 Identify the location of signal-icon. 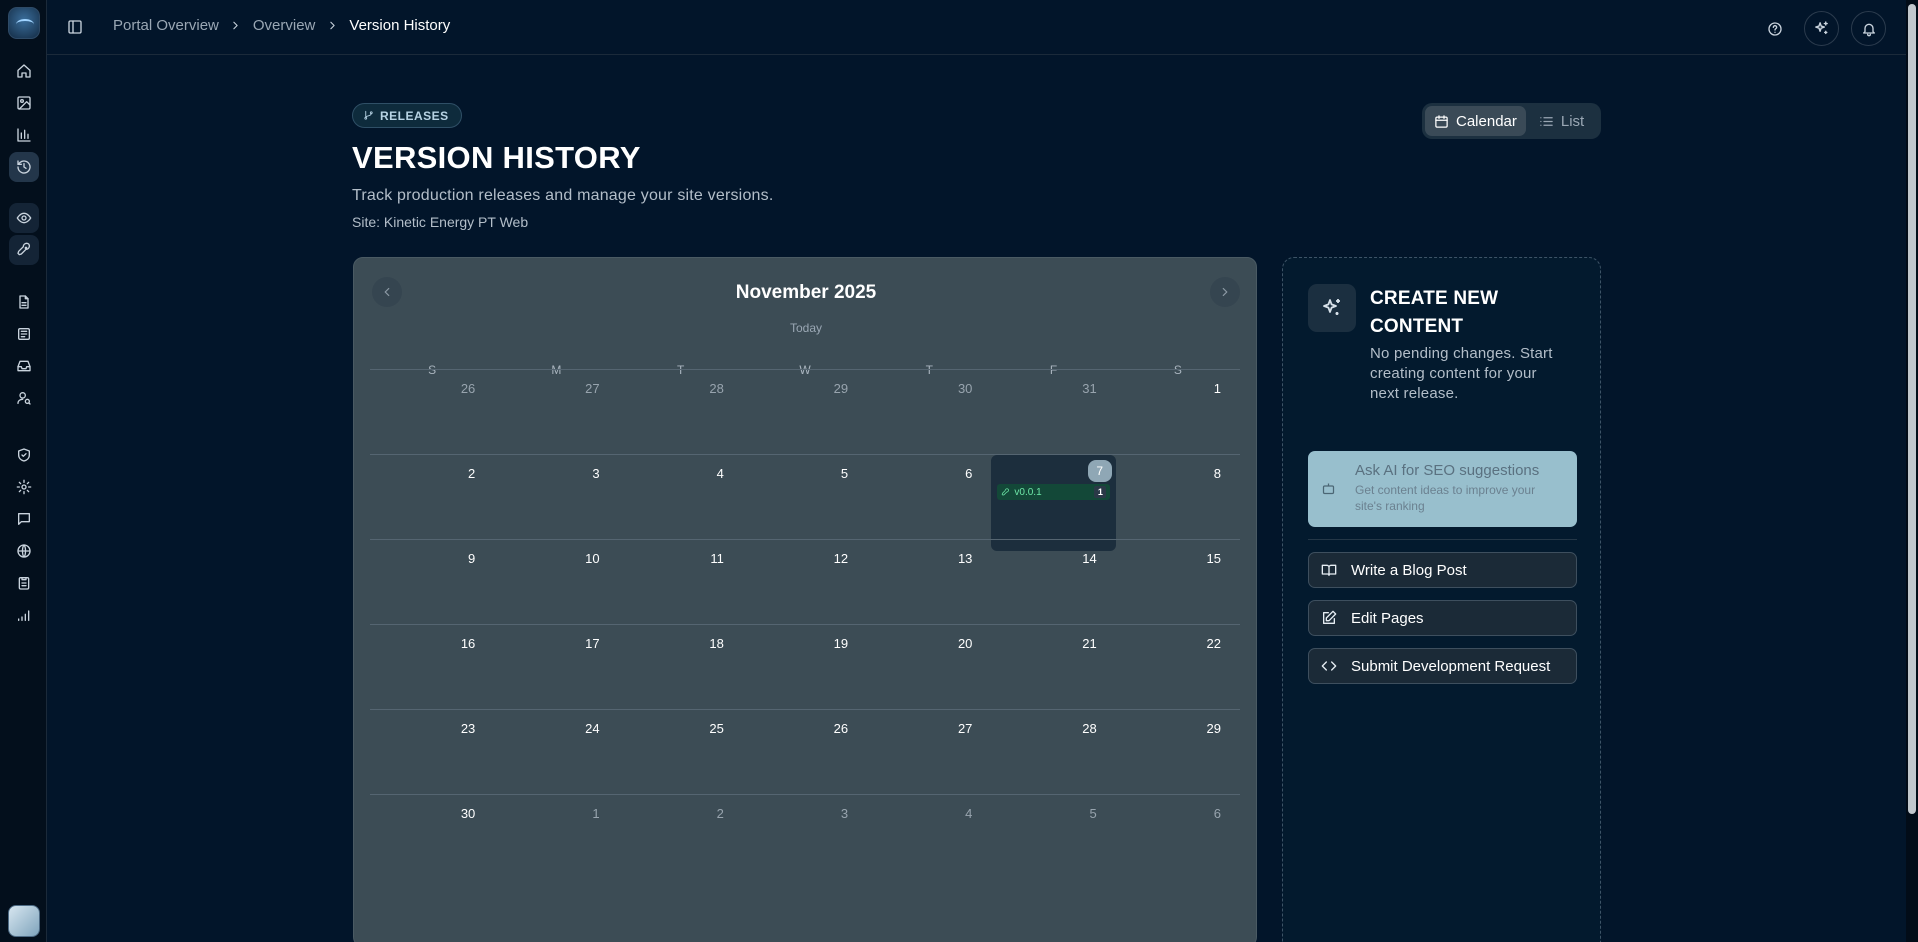
(24, 615).